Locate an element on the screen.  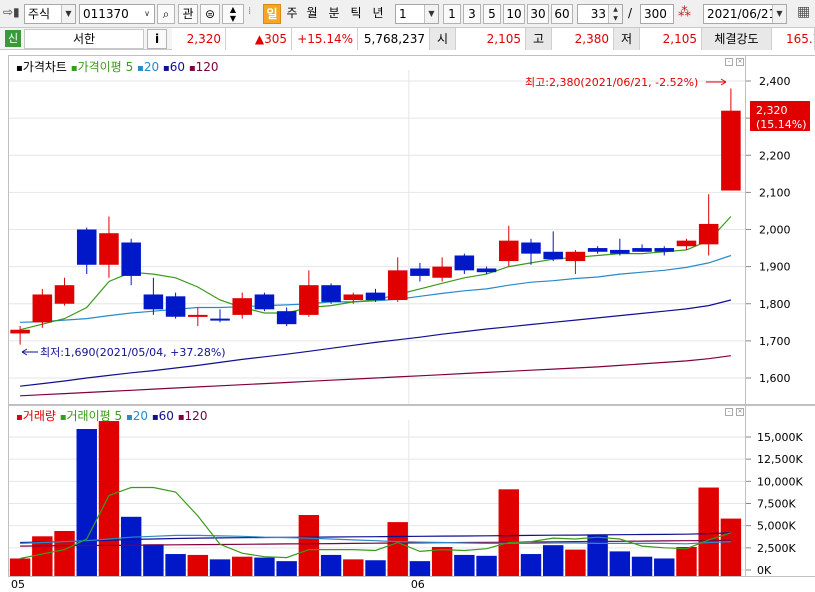
minute-button-60: 60 is located at coordinates (562, 14).